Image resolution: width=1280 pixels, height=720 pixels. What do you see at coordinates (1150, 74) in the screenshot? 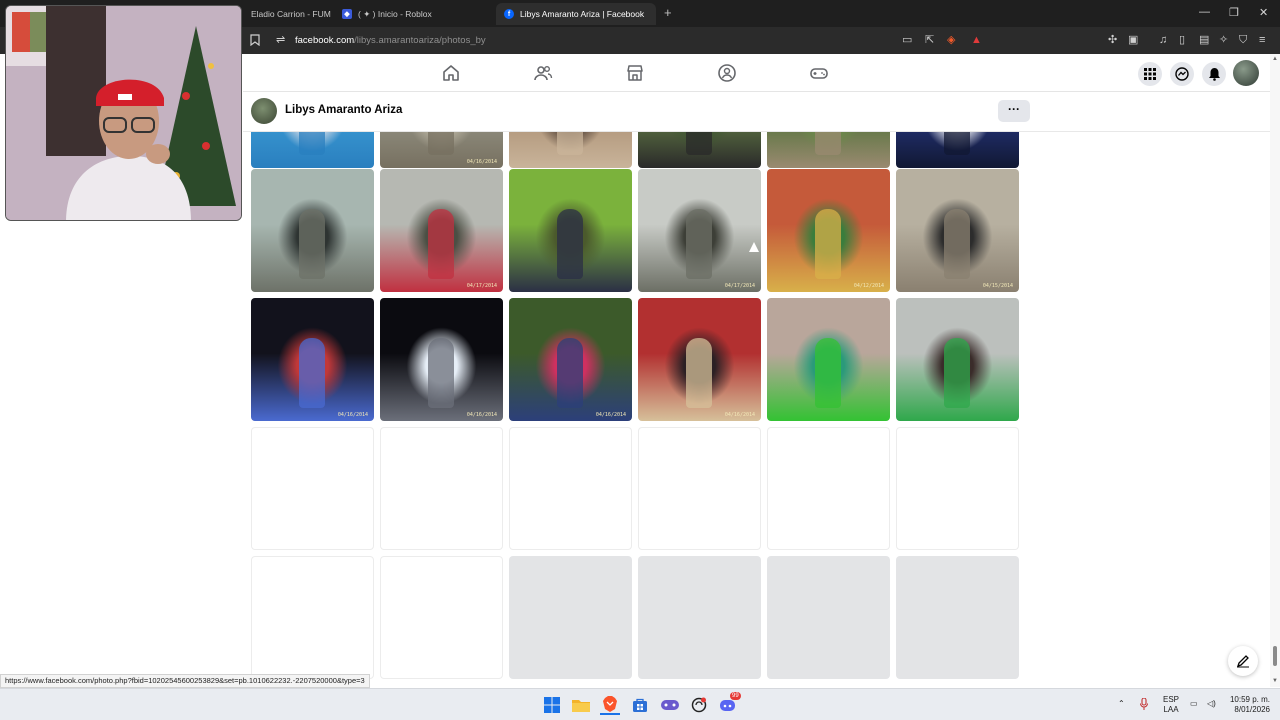
I see `menu-grid-icon` at bounding box center [1150, 74].